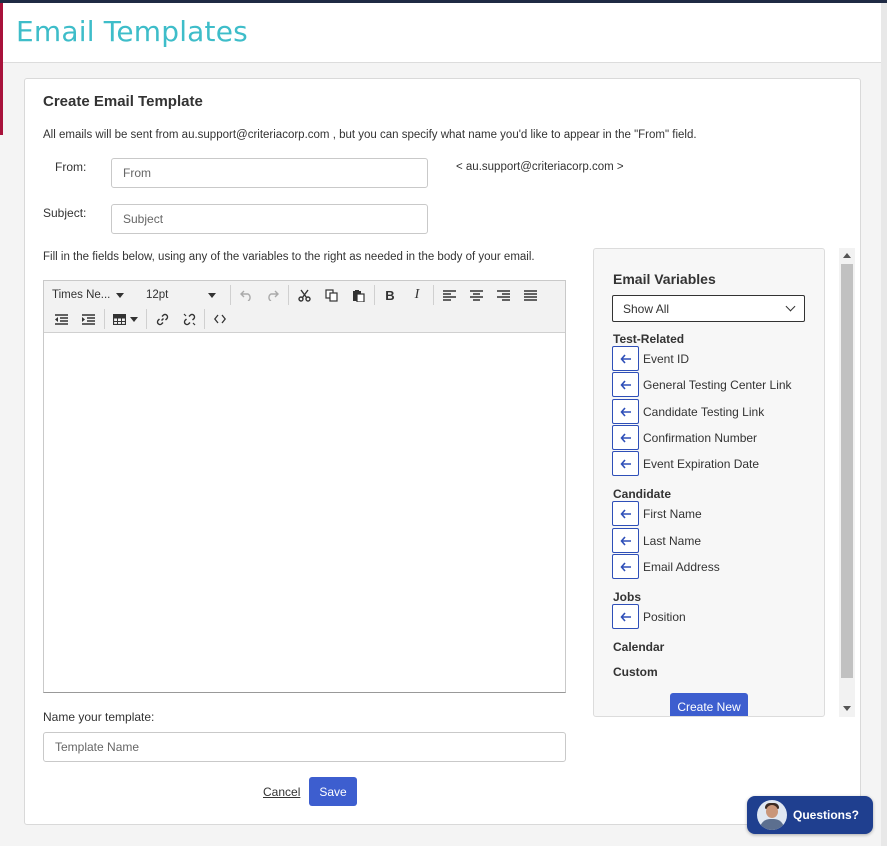 Image resolution: width=887 pixels, height=846 pixels. What do you see at coordinates (331, 295) in the screenshot?
I see `copy-icon` at bounding box center [331, 295].